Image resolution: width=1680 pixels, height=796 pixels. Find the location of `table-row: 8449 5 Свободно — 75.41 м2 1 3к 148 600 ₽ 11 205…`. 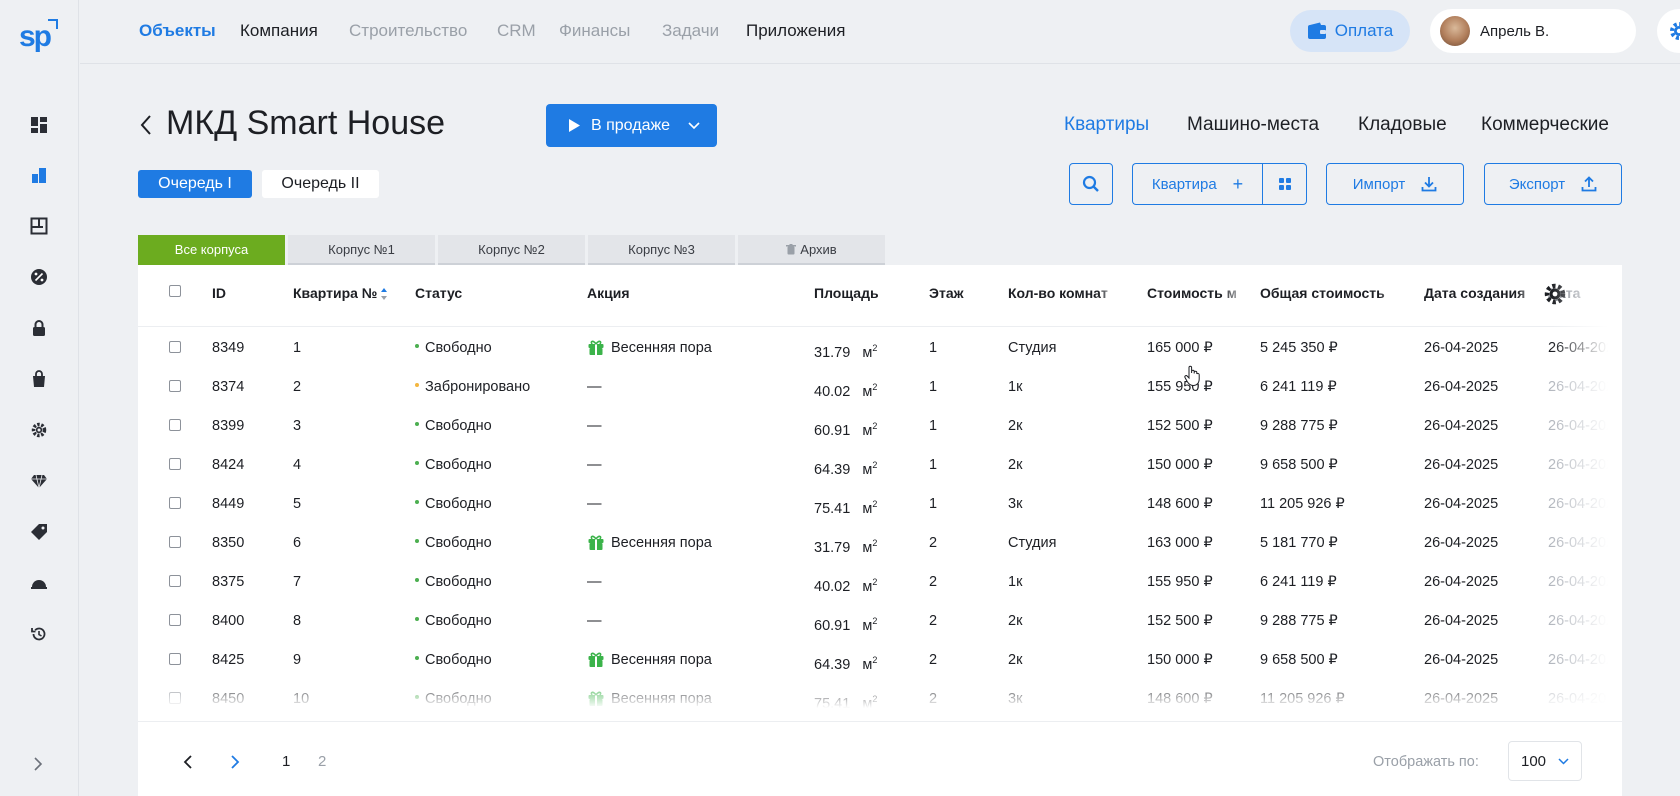

table-row: 8449 5 Свободно — 75.41 м2 1 3к 148 600 ₽ 11 205… is located at coordinates (880, 514).